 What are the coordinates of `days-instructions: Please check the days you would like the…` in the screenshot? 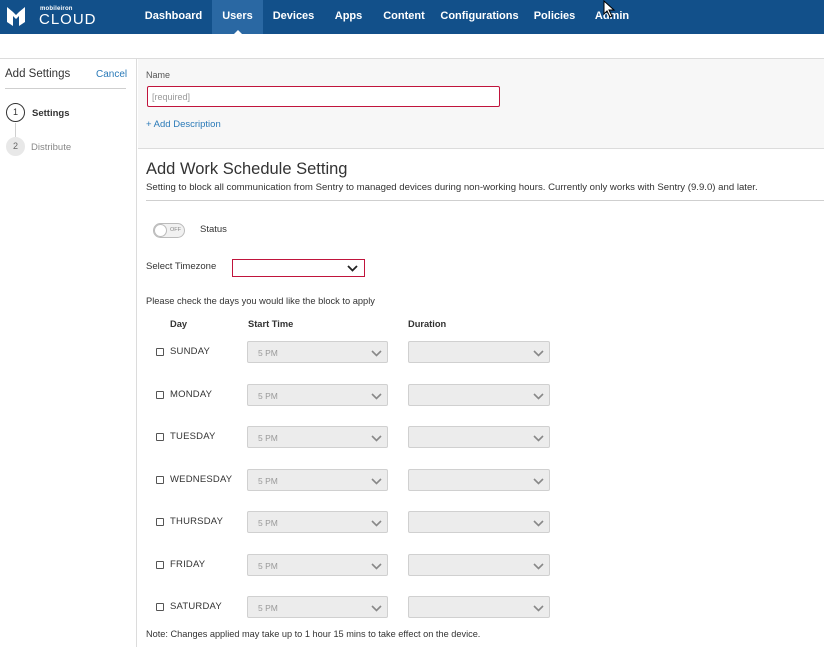 It's located at (260, 301).